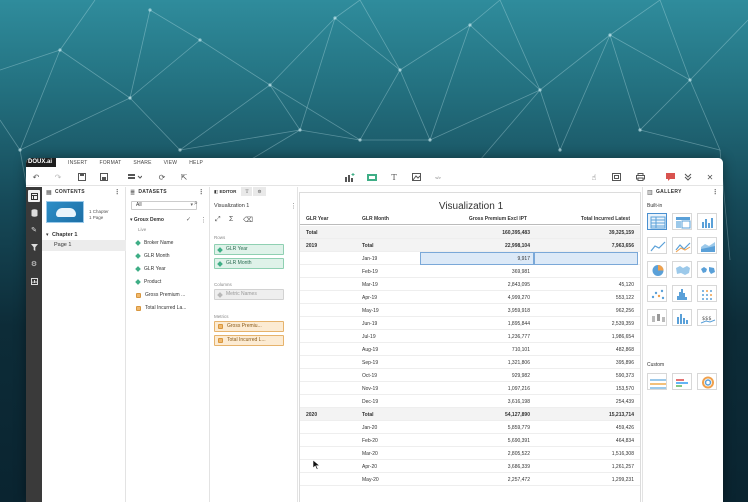 Image resolution: width=748 pixels, height=502 pixels. What do you see at coordinates (350, 177) in the screenshot?
I see `add-chart-icon` at bounding box center [350, 177].